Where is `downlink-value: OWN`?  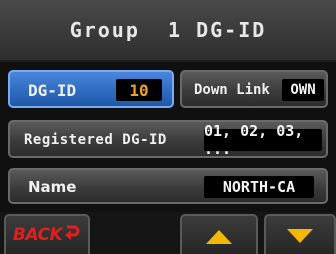 downlink-value: OWN is located at coordinates (303, 90).